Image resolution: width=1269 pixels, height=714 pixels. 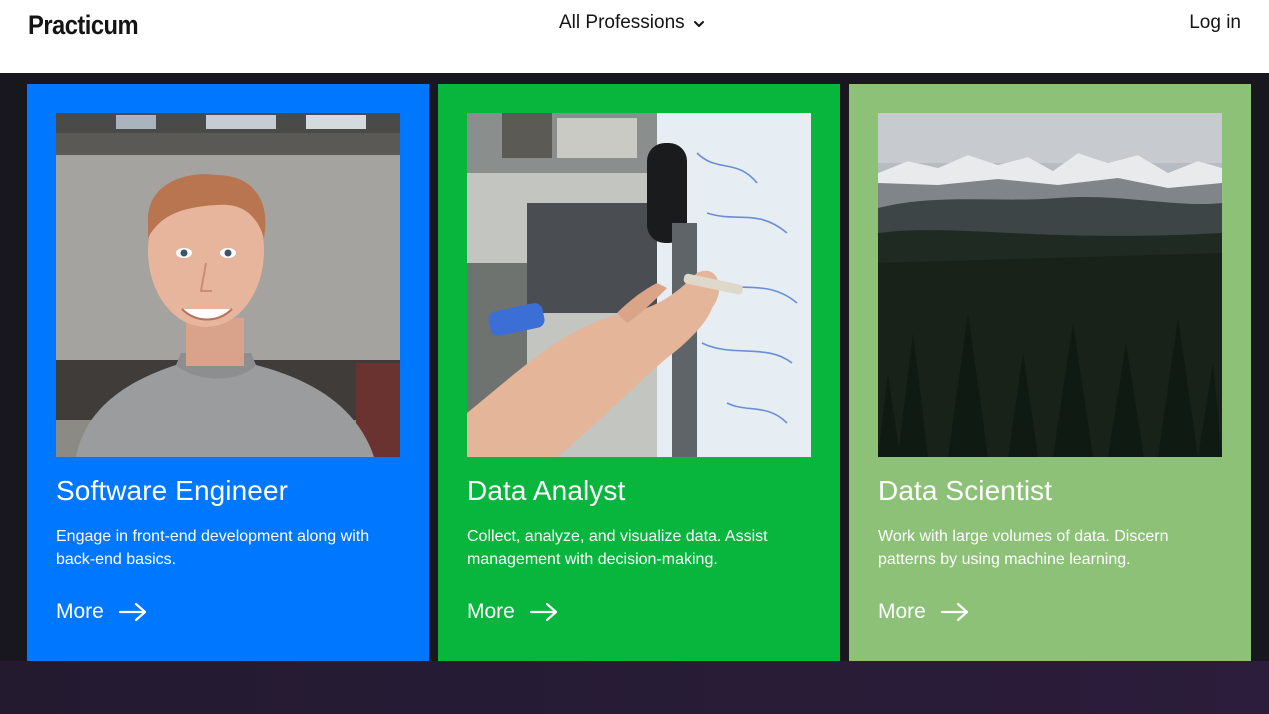 I want to click on footer-strip, so click(x=634, y=687).